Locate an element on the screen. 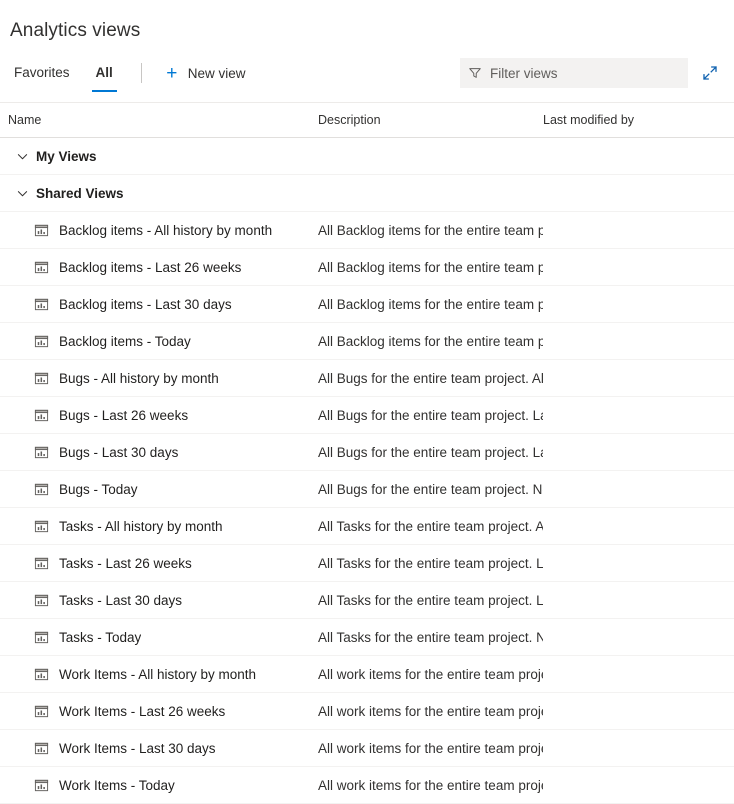 The image size is (734, 804). column-header-description: Description is located at coordinates (430, 120).